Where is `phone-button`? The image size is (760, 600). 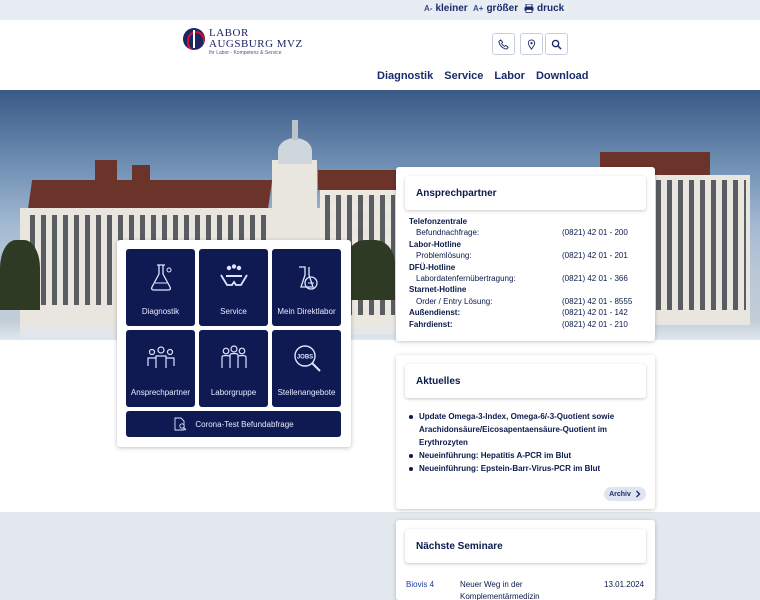 phone-button is located at coordinates (503, 44).